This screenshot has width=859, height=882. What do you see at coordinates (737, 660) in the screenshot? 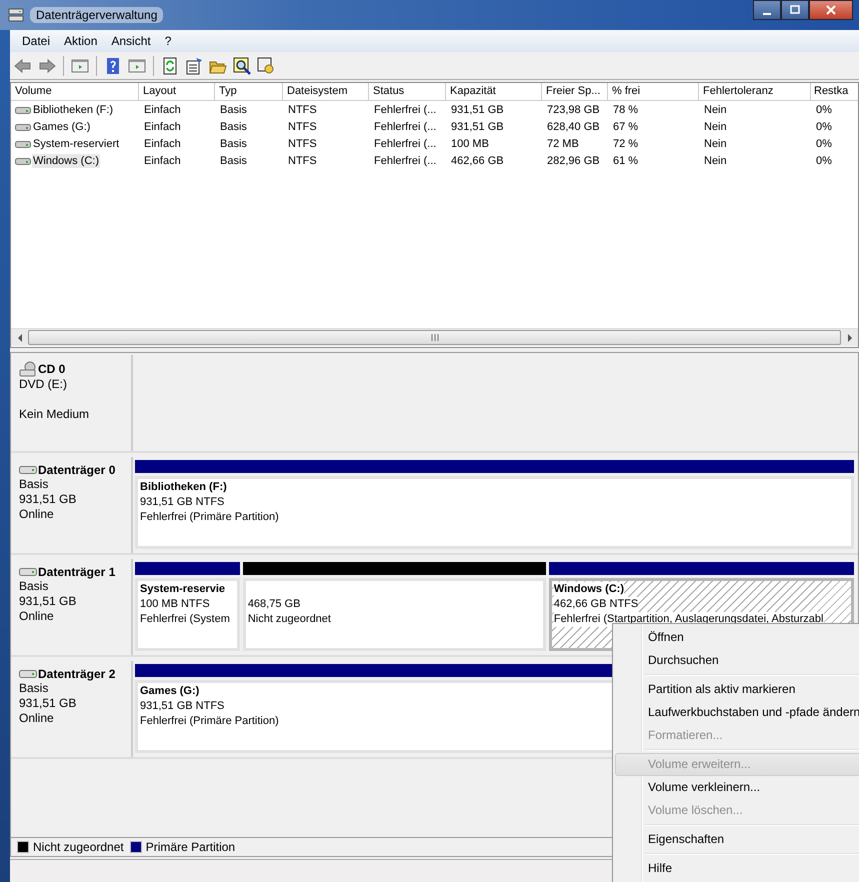
I see `context-menu-item: Durchsuchen` at bounding box center [737, 660].